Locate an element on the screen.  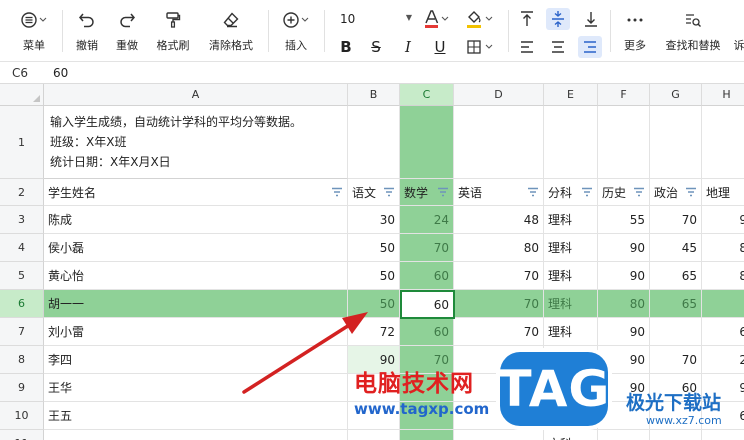
arrow-head is located at coordinates (355, 323).